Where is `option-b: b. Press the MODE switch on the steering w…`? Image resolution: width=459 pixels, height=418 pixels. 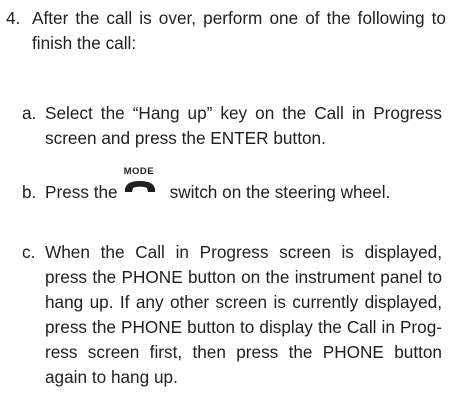 option-b: b. Press the MODE switch on the steering w… is located at coordinates (232, 186).